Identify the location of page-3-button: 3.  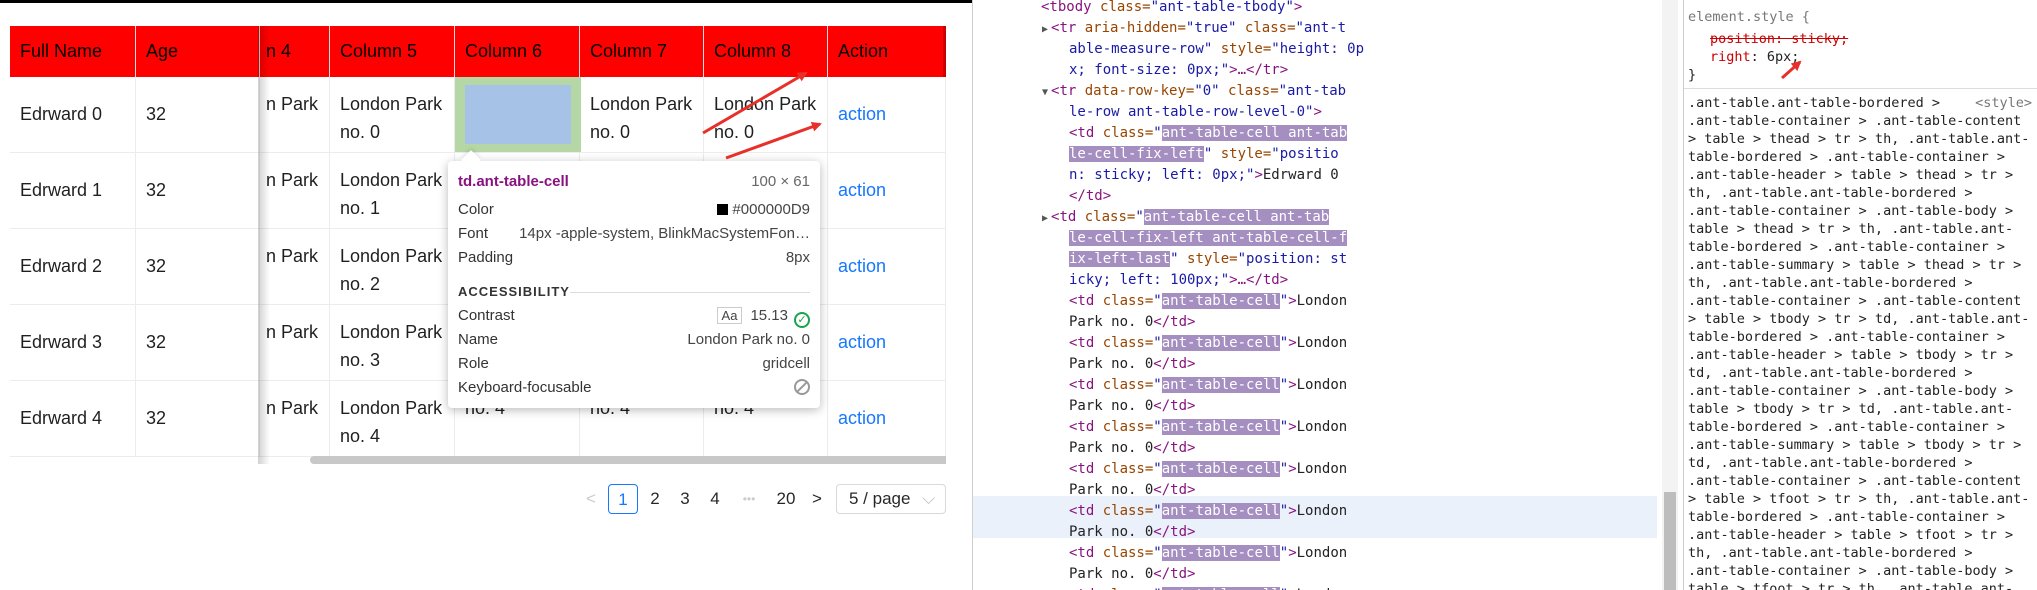
(685, 499).